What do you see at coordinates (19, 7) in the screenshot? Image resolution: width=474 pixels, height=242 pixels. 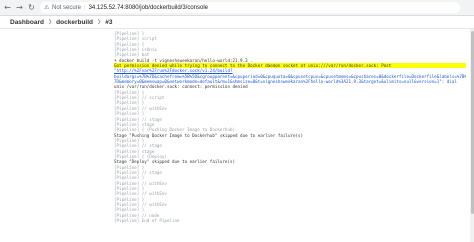 I see `forward-arrow-icon: →` at bounding box center [19, 7].